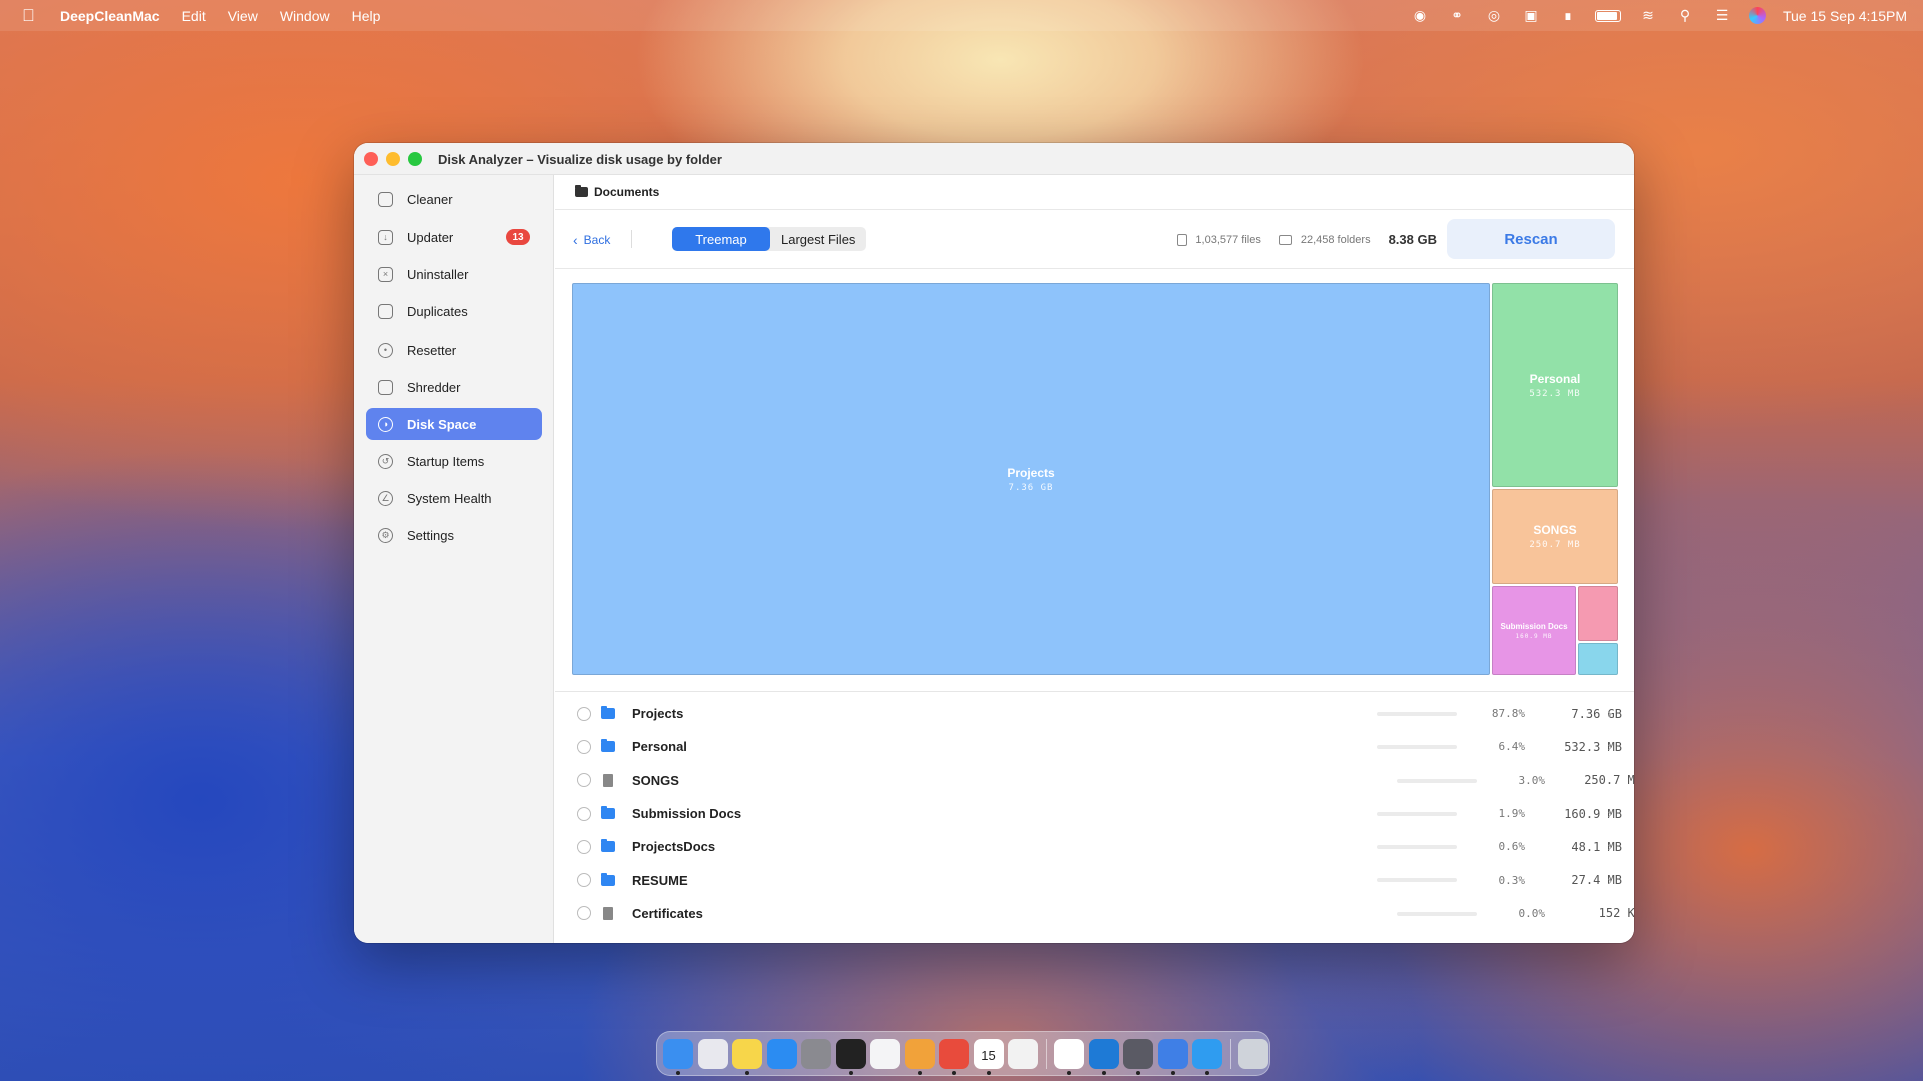 The height and width of the screenshot is (1081, 1923). I want to click on treemap-tile-songs: SONGS 250.7 MB, so click(1555, 536).